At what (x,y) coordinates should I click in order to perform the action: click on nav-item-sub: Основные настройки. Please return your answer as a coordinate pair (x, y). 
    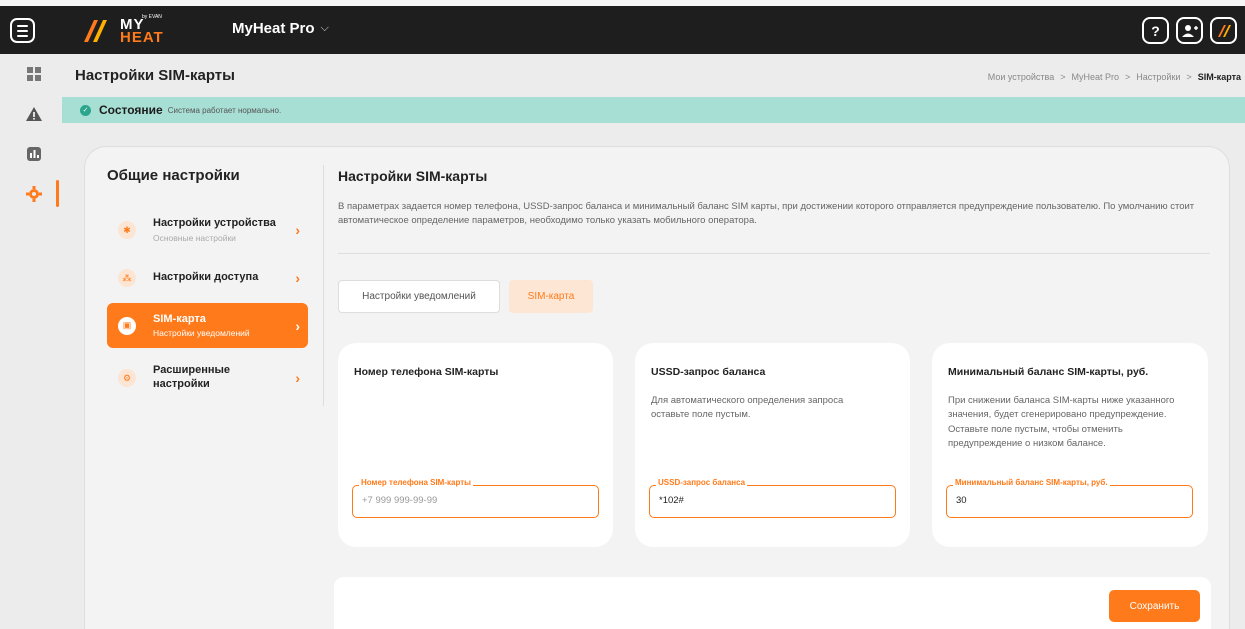
    Looking at the image, I should click on (194, 238).